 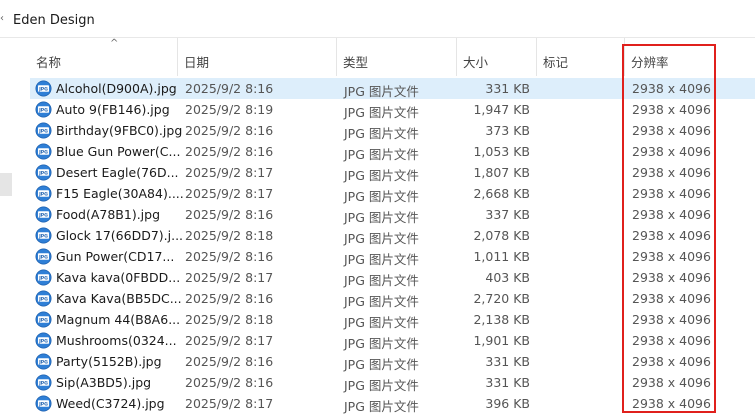 What do you see at coordinates (108, 214) in the screenshot?
I see `file-name: Food(A78B1).jpg` at bounding box center [108, 214].